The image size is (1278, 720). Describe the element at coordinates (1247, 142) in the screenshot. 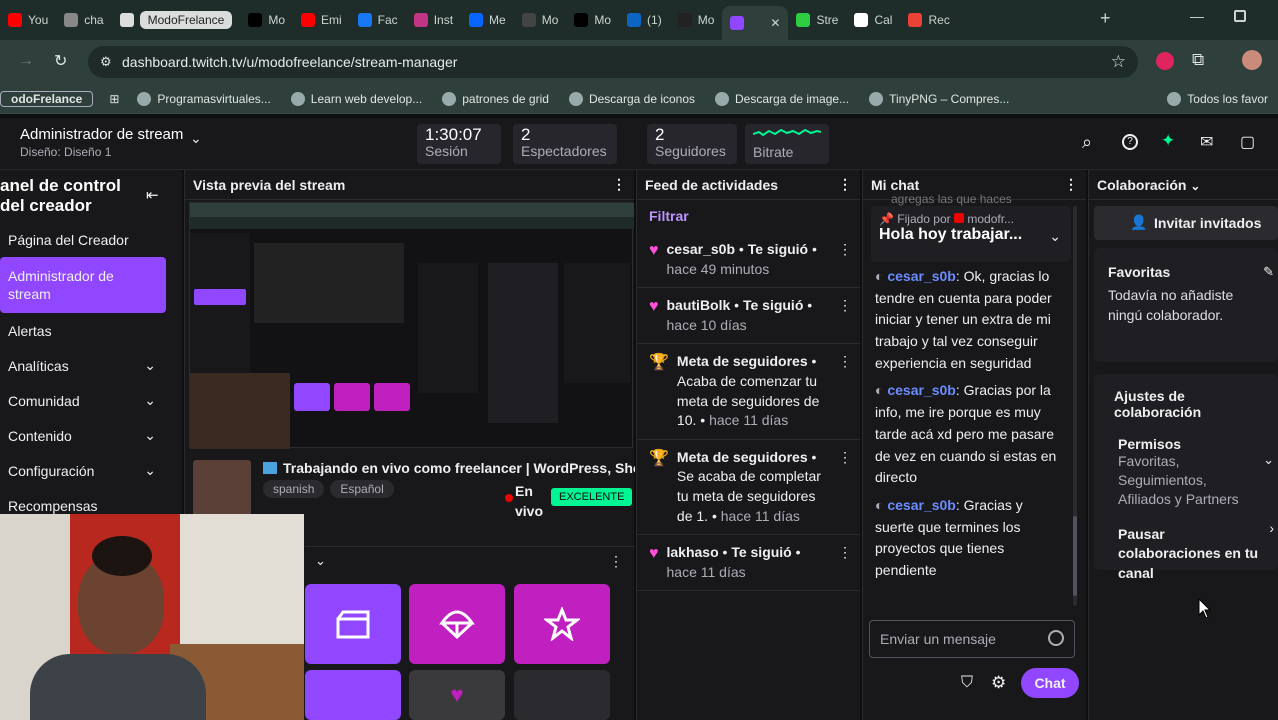

I see `whispers-icon: ▢` at that location.